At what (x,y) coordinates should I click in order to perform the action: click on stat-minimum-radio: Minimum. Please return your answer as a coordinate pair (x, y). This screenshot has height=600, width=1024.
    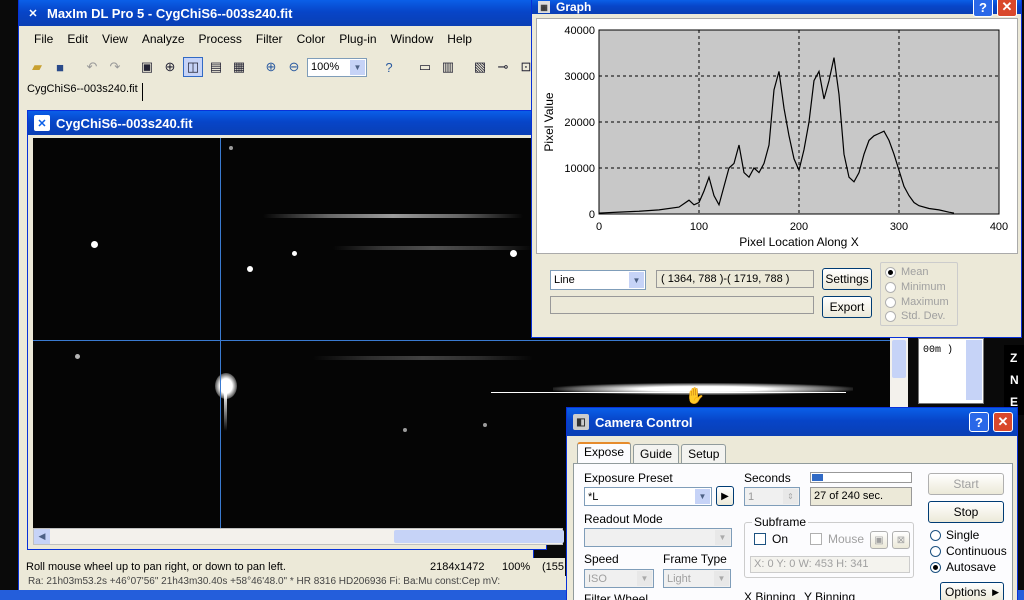
    Looking at the image, I should click on (915, 287).